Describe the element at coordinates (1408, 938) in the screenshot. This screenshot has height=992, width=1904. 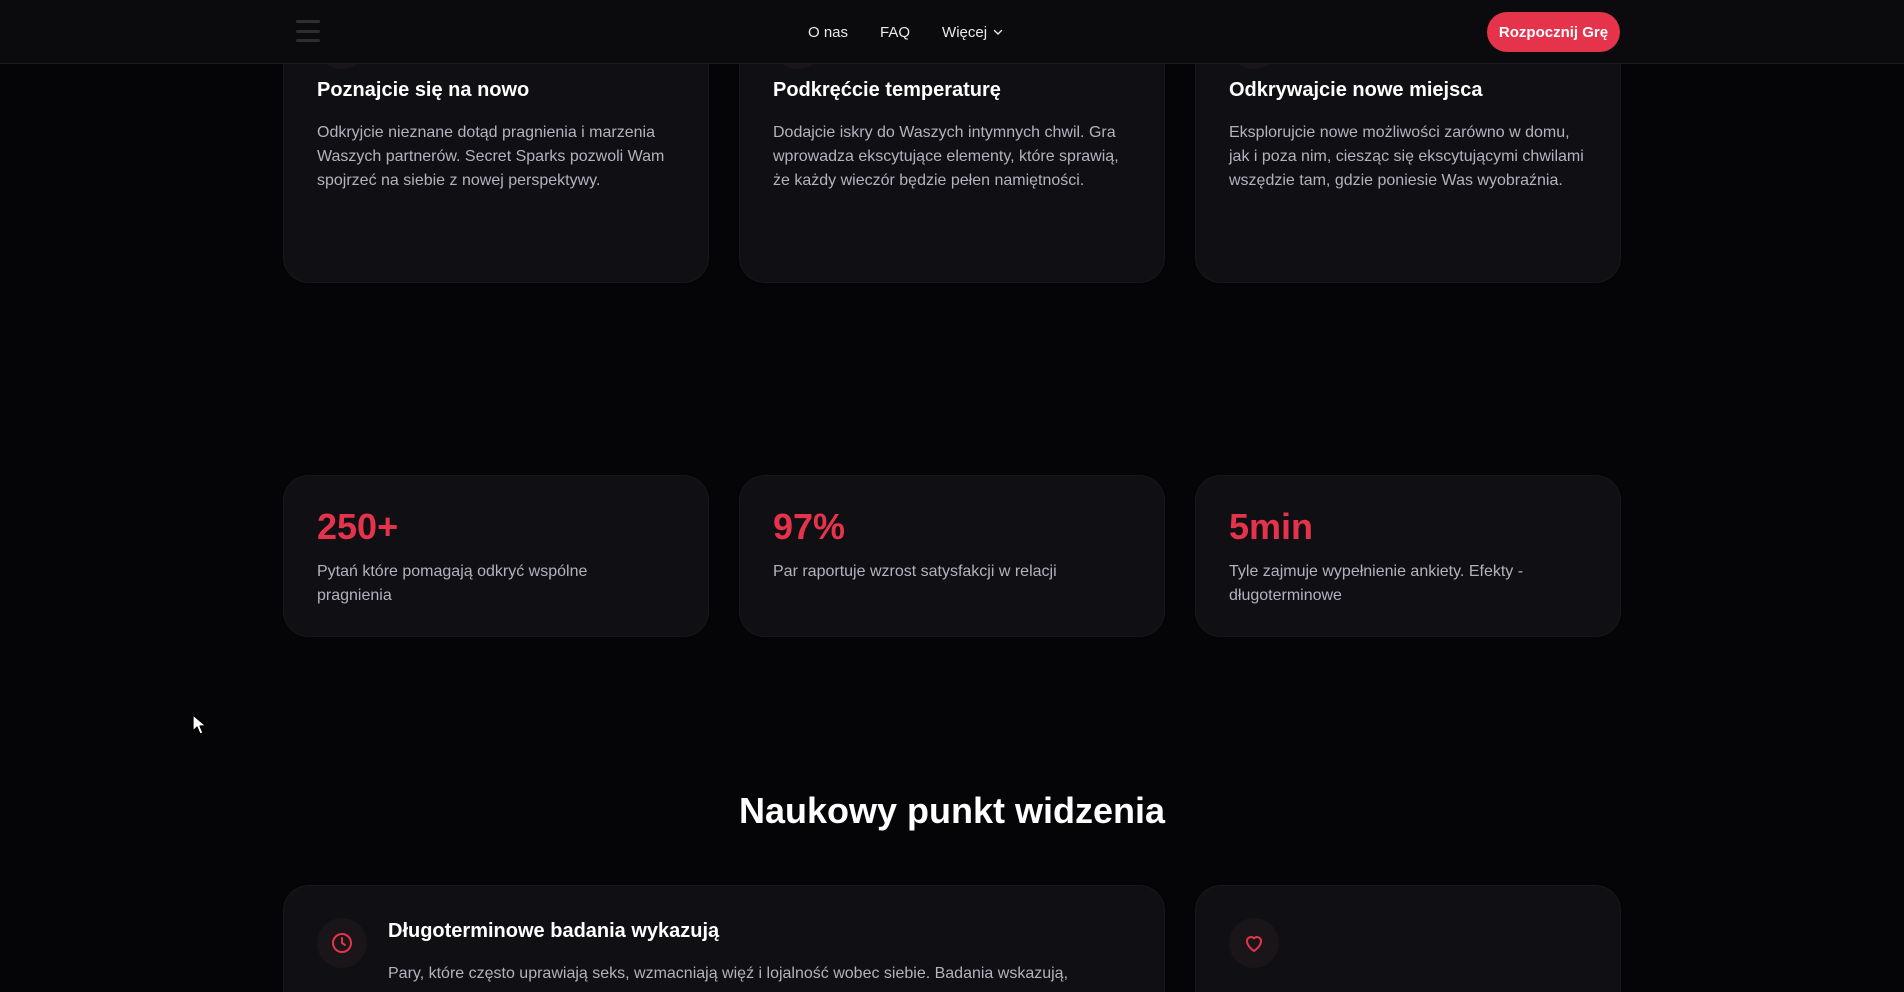
I see `science-card` at that location.